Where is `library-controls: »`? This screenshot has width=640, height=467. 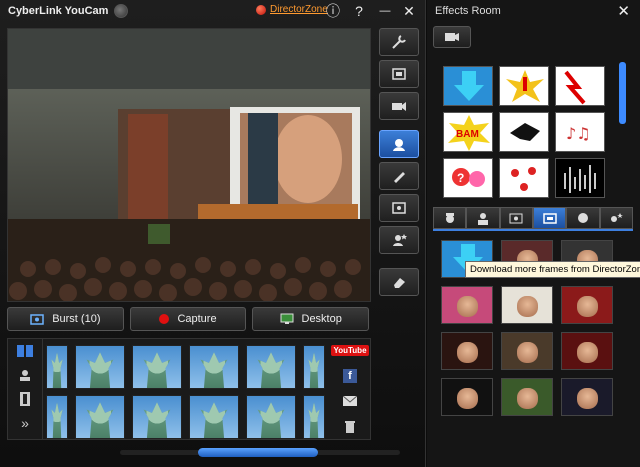 library-controls: » is located at coordinates (25, 389).